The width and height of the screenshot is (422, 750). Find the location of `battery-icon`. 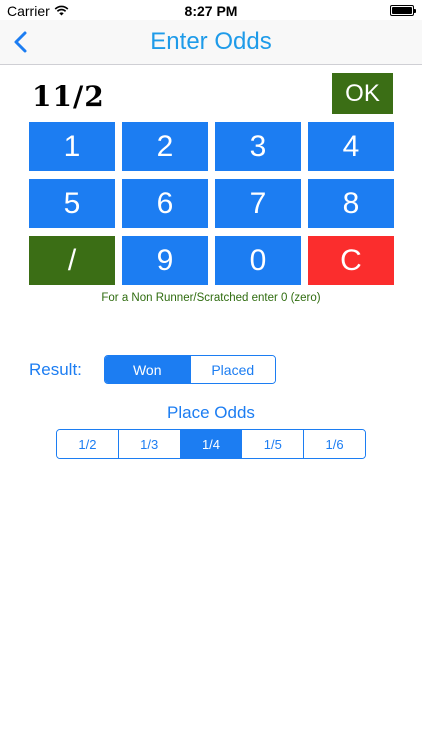

battery-icon is located at coordinates (403, 10).